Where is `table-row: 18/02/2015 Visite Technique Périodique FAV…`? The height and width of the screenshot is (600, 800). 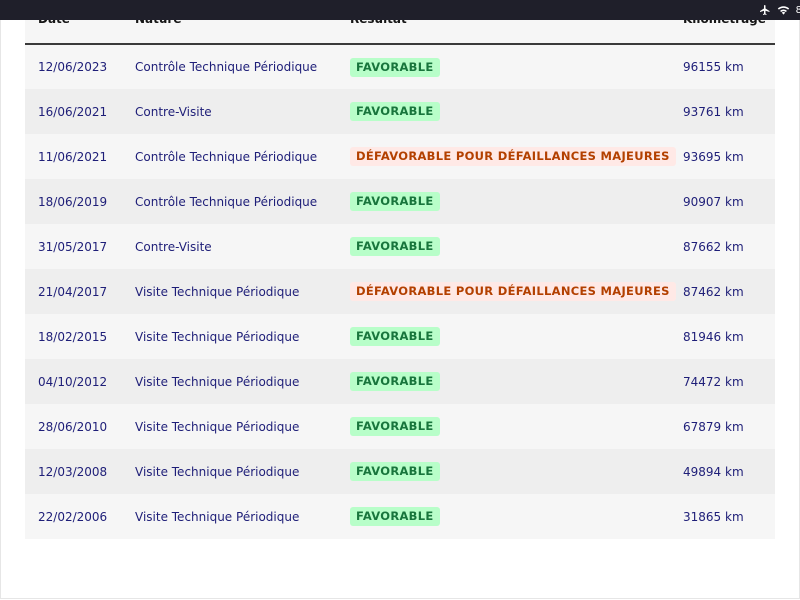
table-row: 18/02/2015 Visite Technique Périodique FAV… is located at coordinates (400, 336).